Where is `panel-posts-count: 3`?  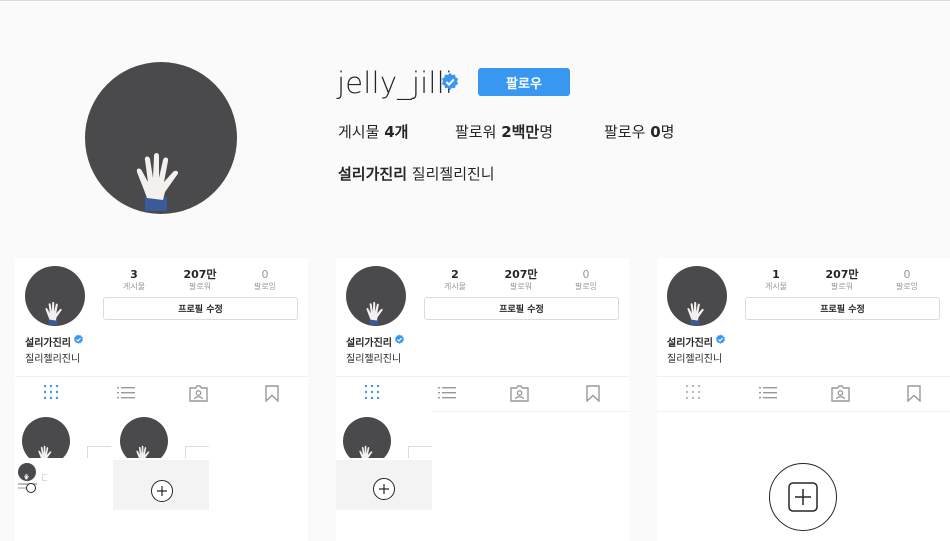 panel-posts-count: 3 is located at coordinates (134, 274).